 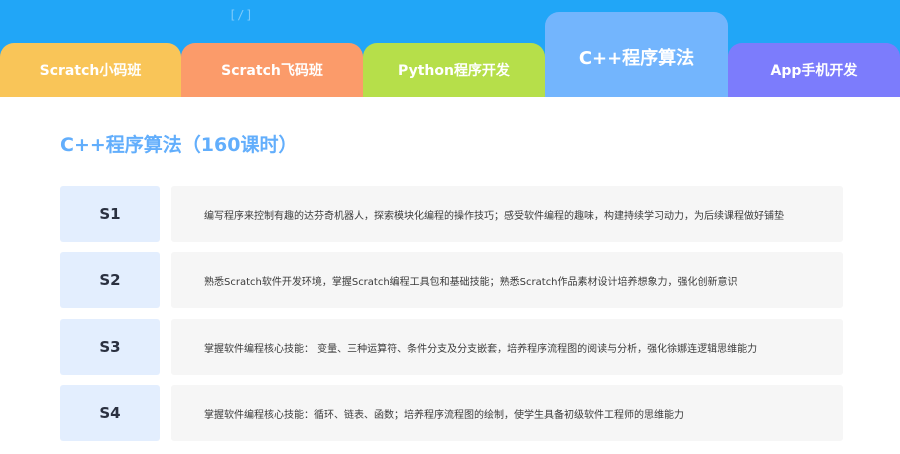 I want to click on tab-label: App手机开发, so click(x=814, y=71).